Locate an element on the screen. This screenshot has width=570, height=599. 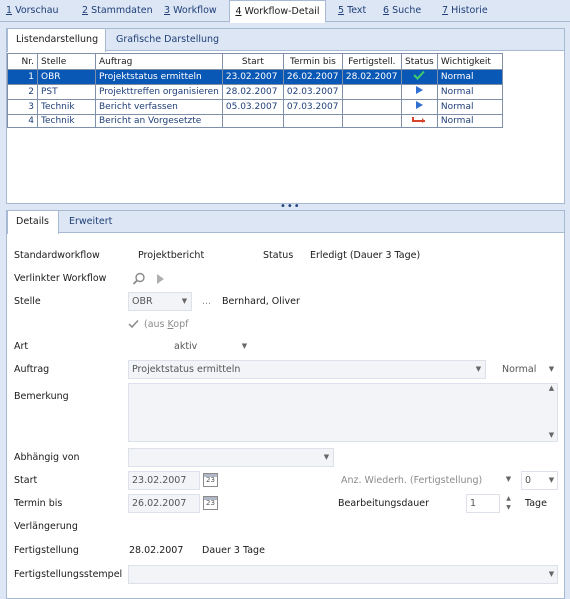
col-header-wichtigkeit: Wichtigkeit is located at coordinates (469, 61).